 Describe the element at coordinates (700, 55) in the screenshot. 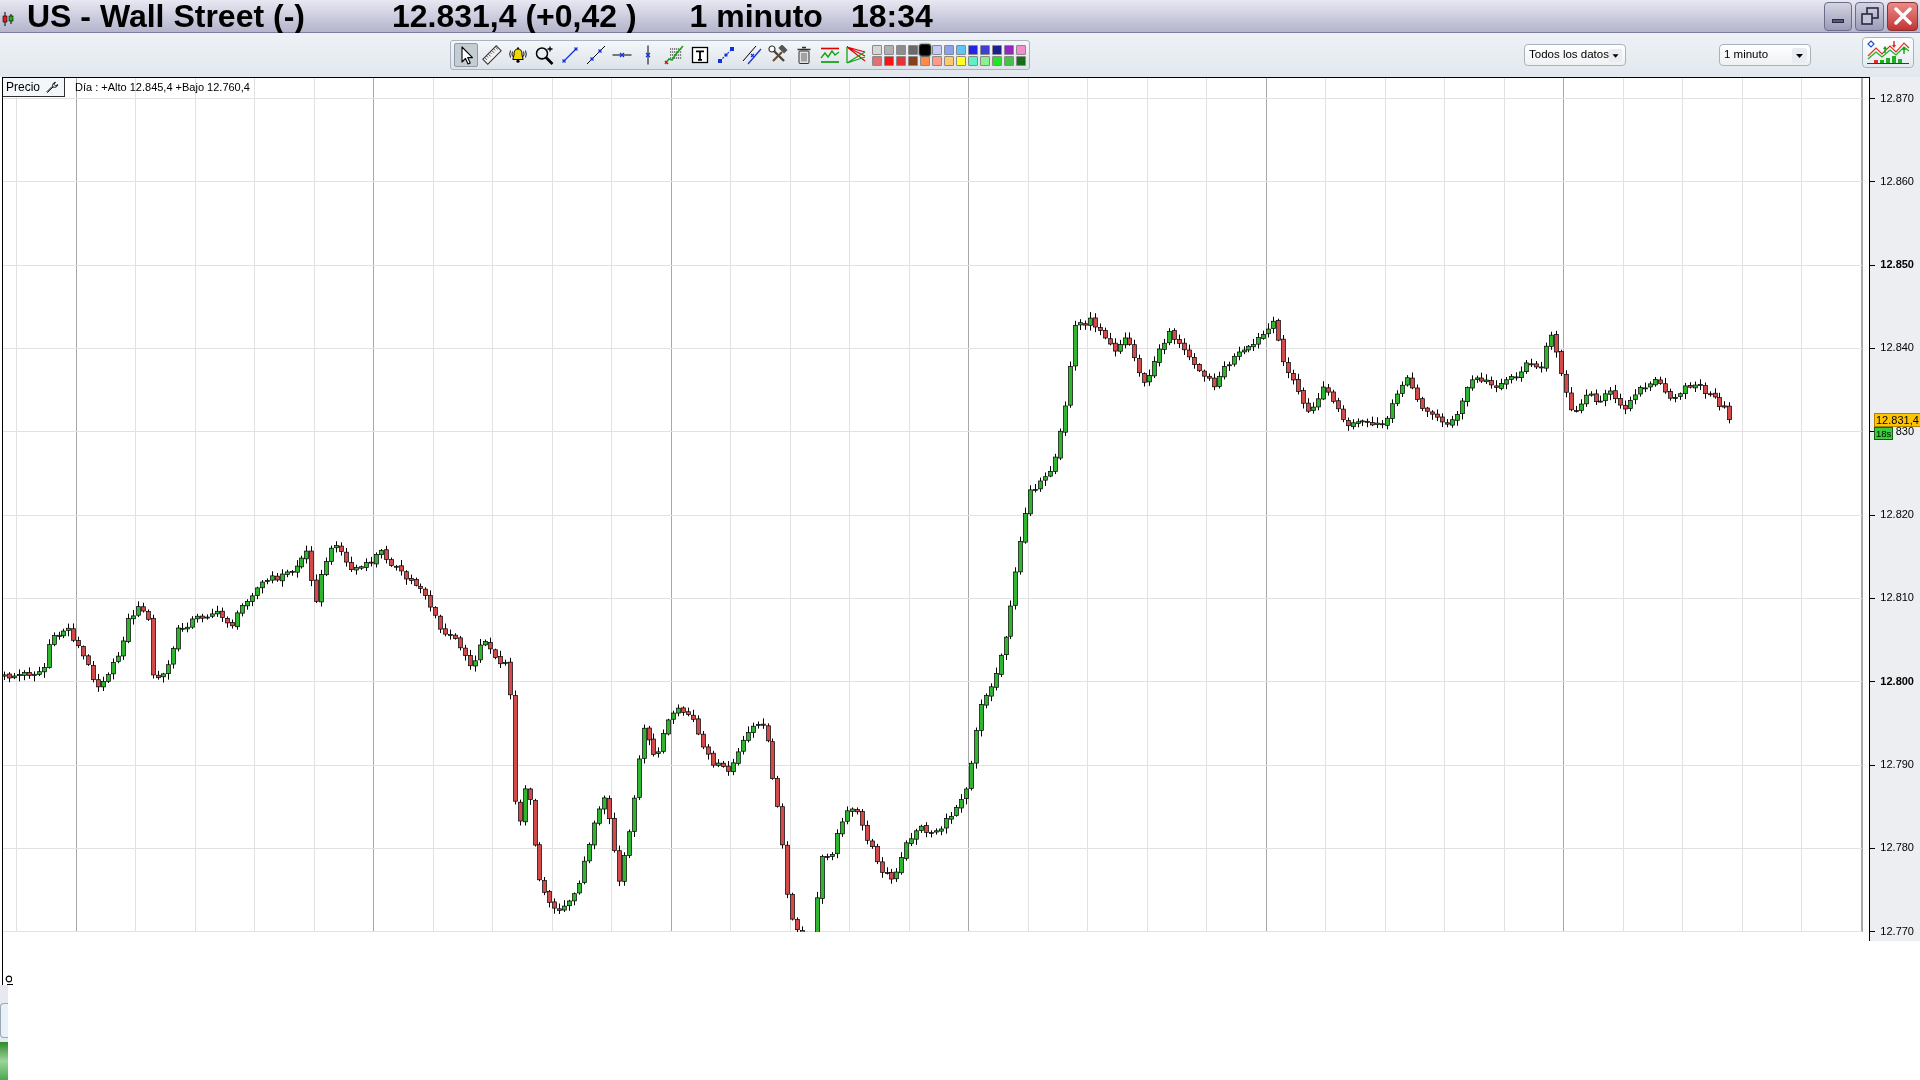

I see `text-icon` at that location.